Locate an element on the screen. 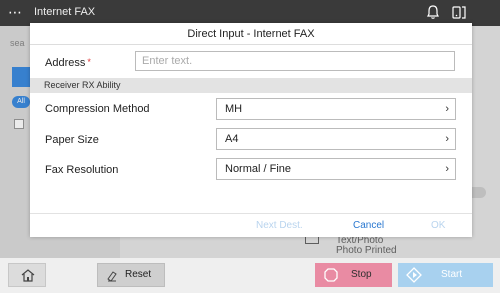 The width and height of the screenshot is (500, 293). home-button is located at coordinates (27, 275).